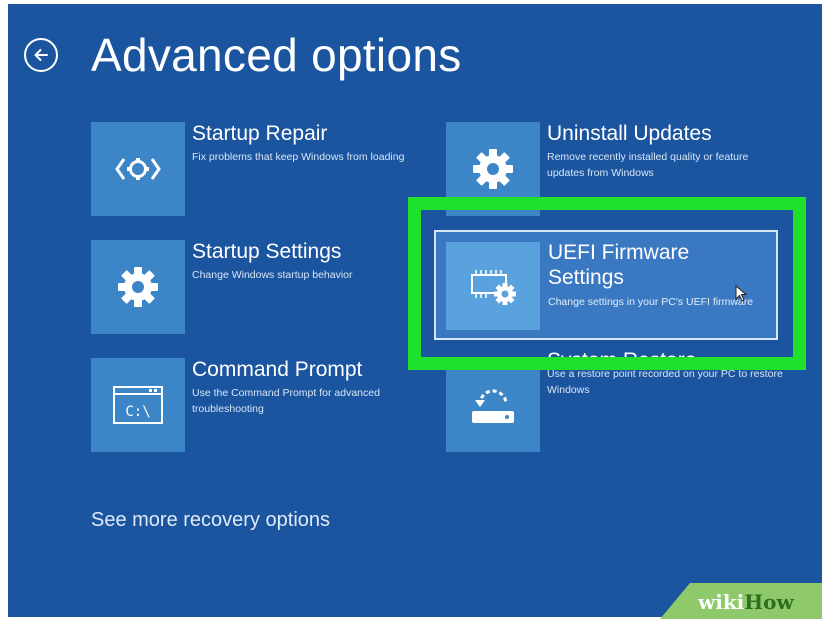 The image size is (822, 619). What do you see at coordinates (741, 293) in the screenshot?
I see `mouse-pointer-icon` at bounding box center [741, 293].